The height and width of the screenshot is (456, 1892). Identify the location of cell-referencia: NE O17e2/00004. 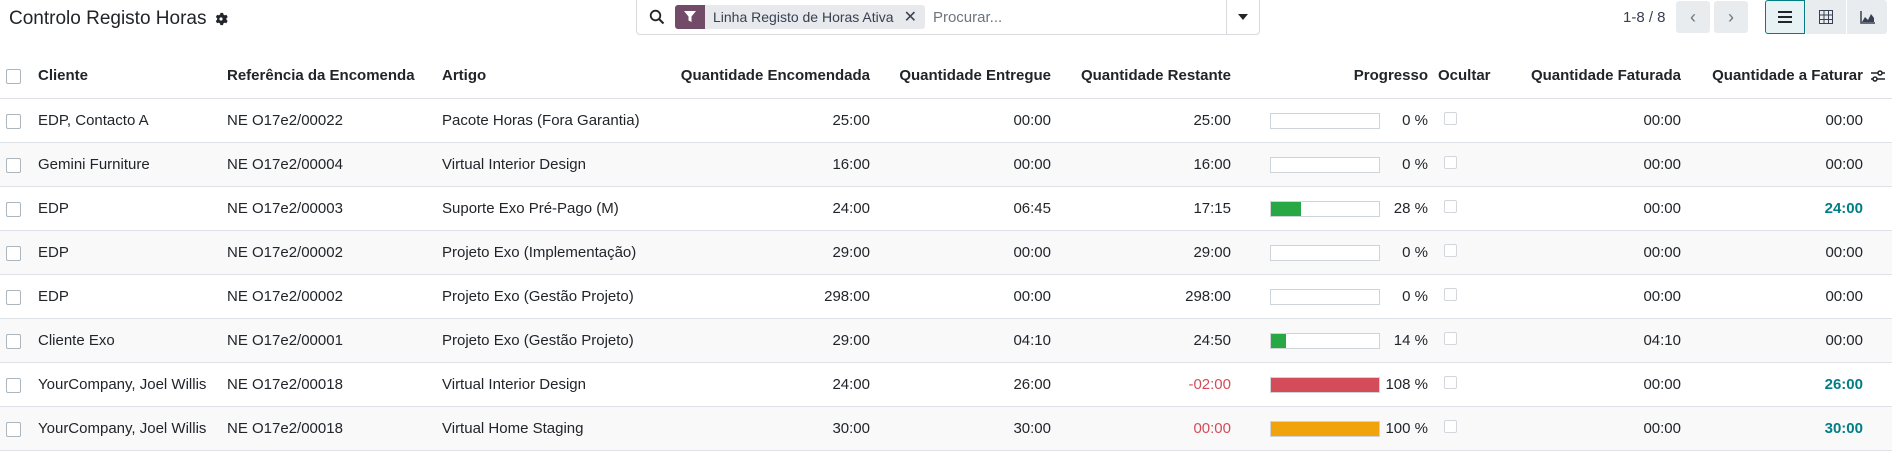
(313, 164).